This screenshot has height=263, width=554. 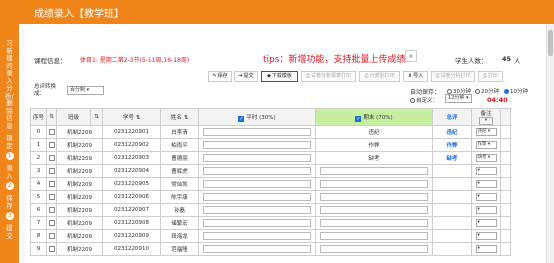 I want to click on vertical-scrollbar, so click(x=550, y=143).